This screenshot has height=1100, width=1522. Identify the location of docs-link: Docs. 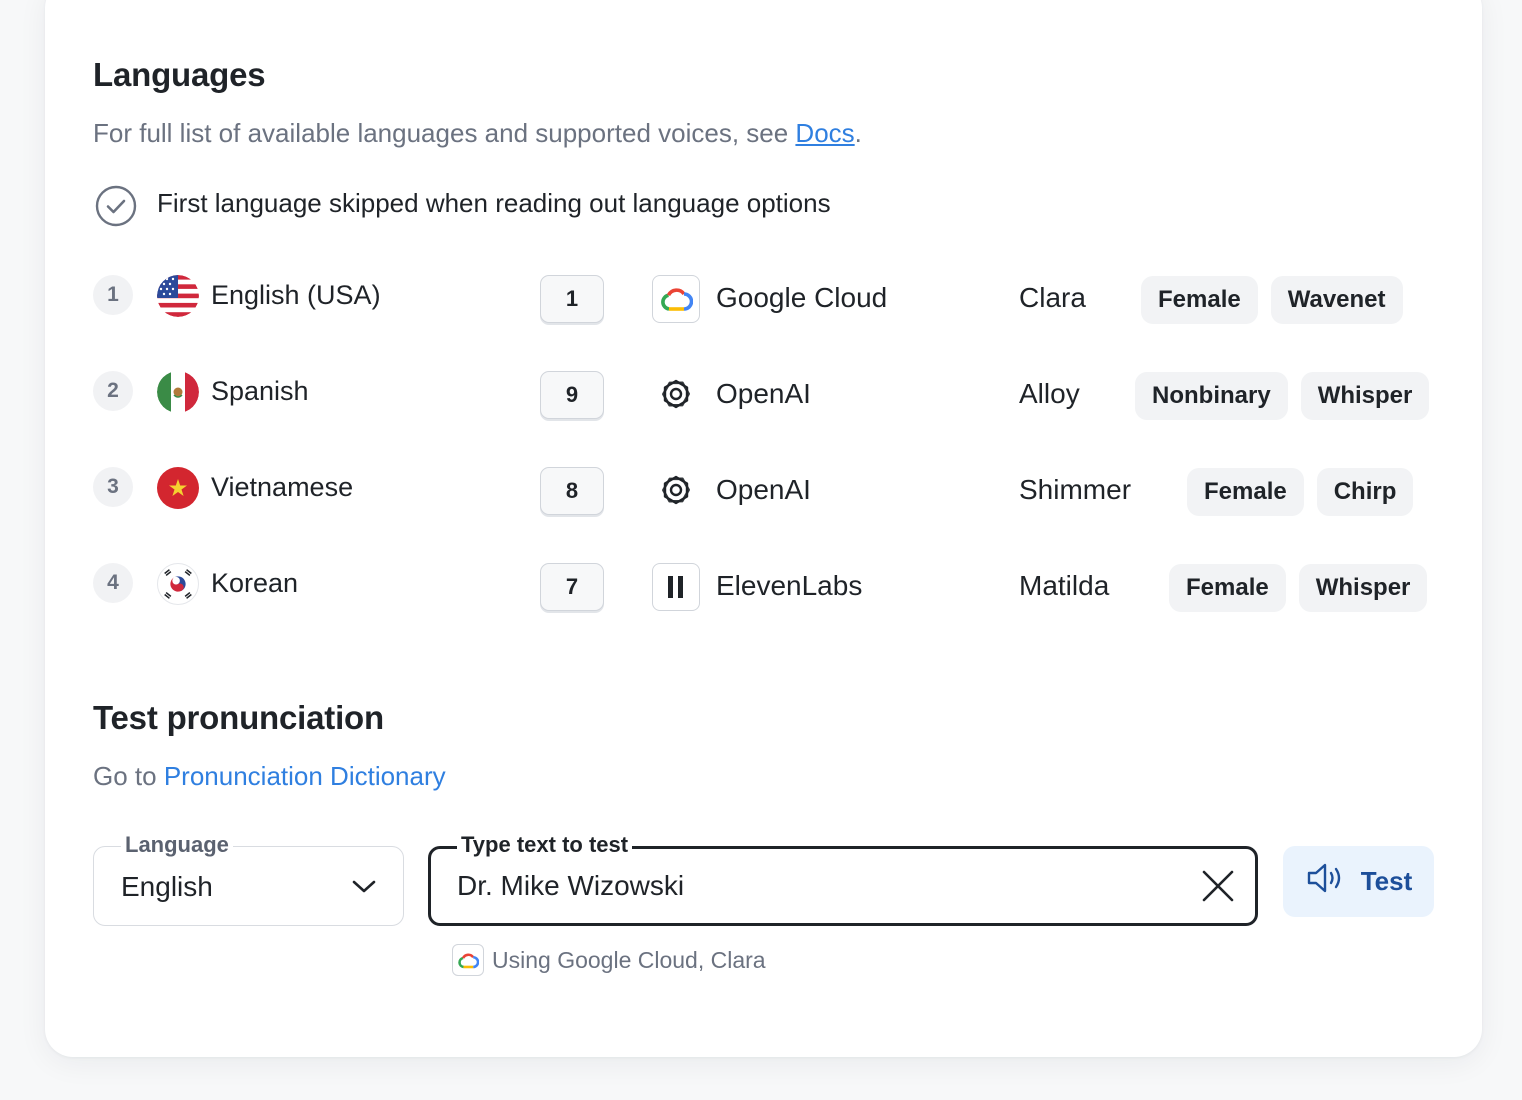
(824, 133).